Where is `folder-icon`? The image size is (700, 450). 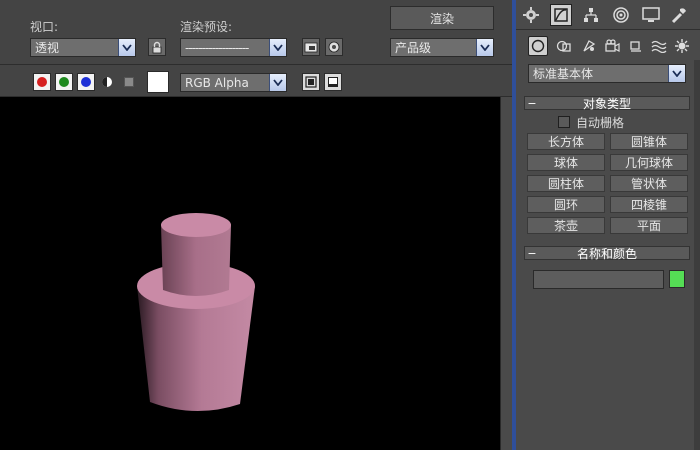
folder-icon is located at coordinates (311, 47).